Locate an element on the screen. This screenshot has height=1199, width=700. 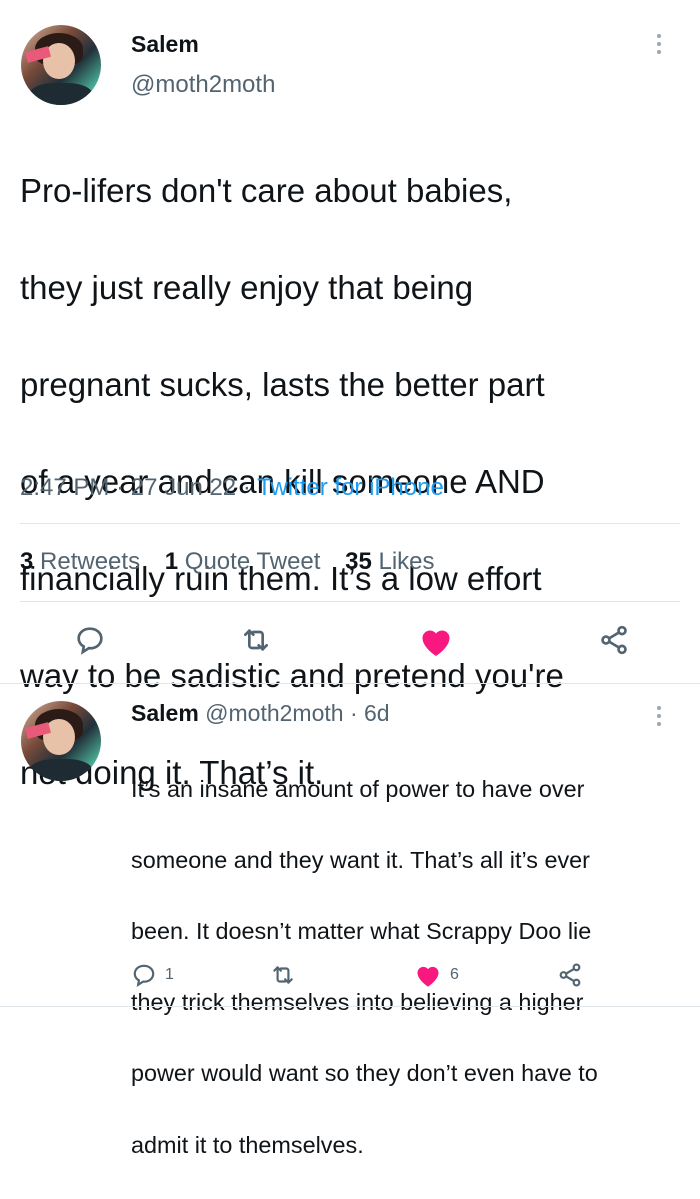
reply-reply-button: 1 is located at coordinates (152, 975).